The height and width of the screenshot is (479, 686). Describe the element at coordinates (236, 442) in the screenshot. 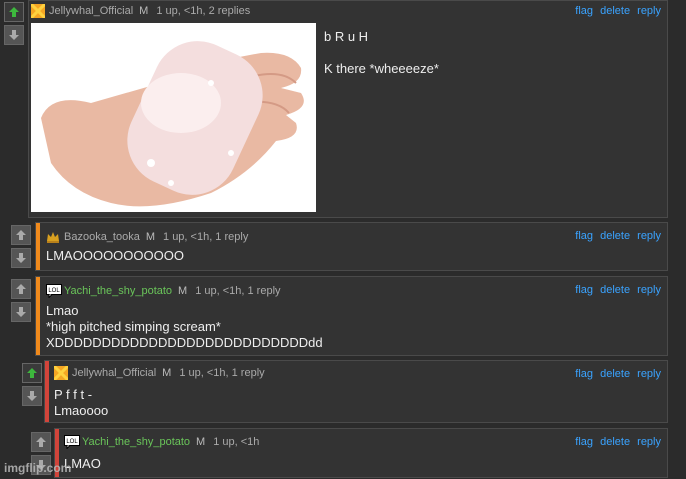

I see `comment-meta: 1 up, <1h` at that location.